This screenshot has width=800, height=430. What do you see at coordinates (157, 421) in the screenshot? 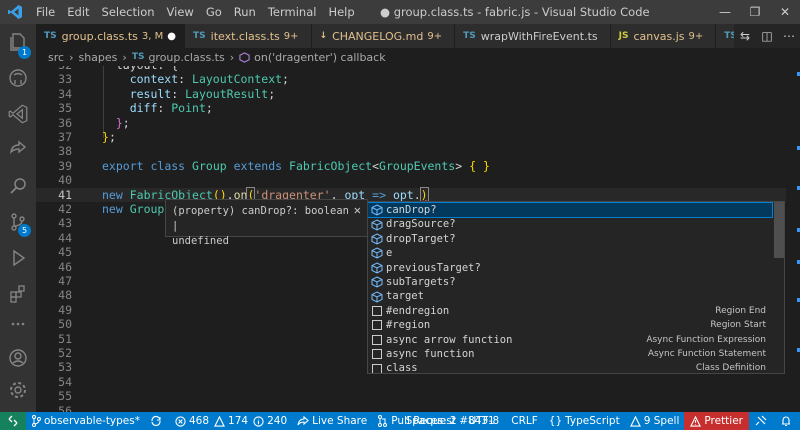
I see `sync-icon` at bounding box center [157, 421].